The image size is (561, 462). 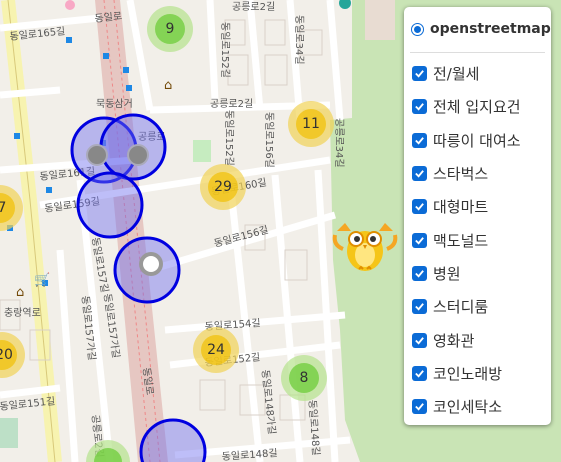 I want to click on cluster-24: 24, so click(x=216, y=350).